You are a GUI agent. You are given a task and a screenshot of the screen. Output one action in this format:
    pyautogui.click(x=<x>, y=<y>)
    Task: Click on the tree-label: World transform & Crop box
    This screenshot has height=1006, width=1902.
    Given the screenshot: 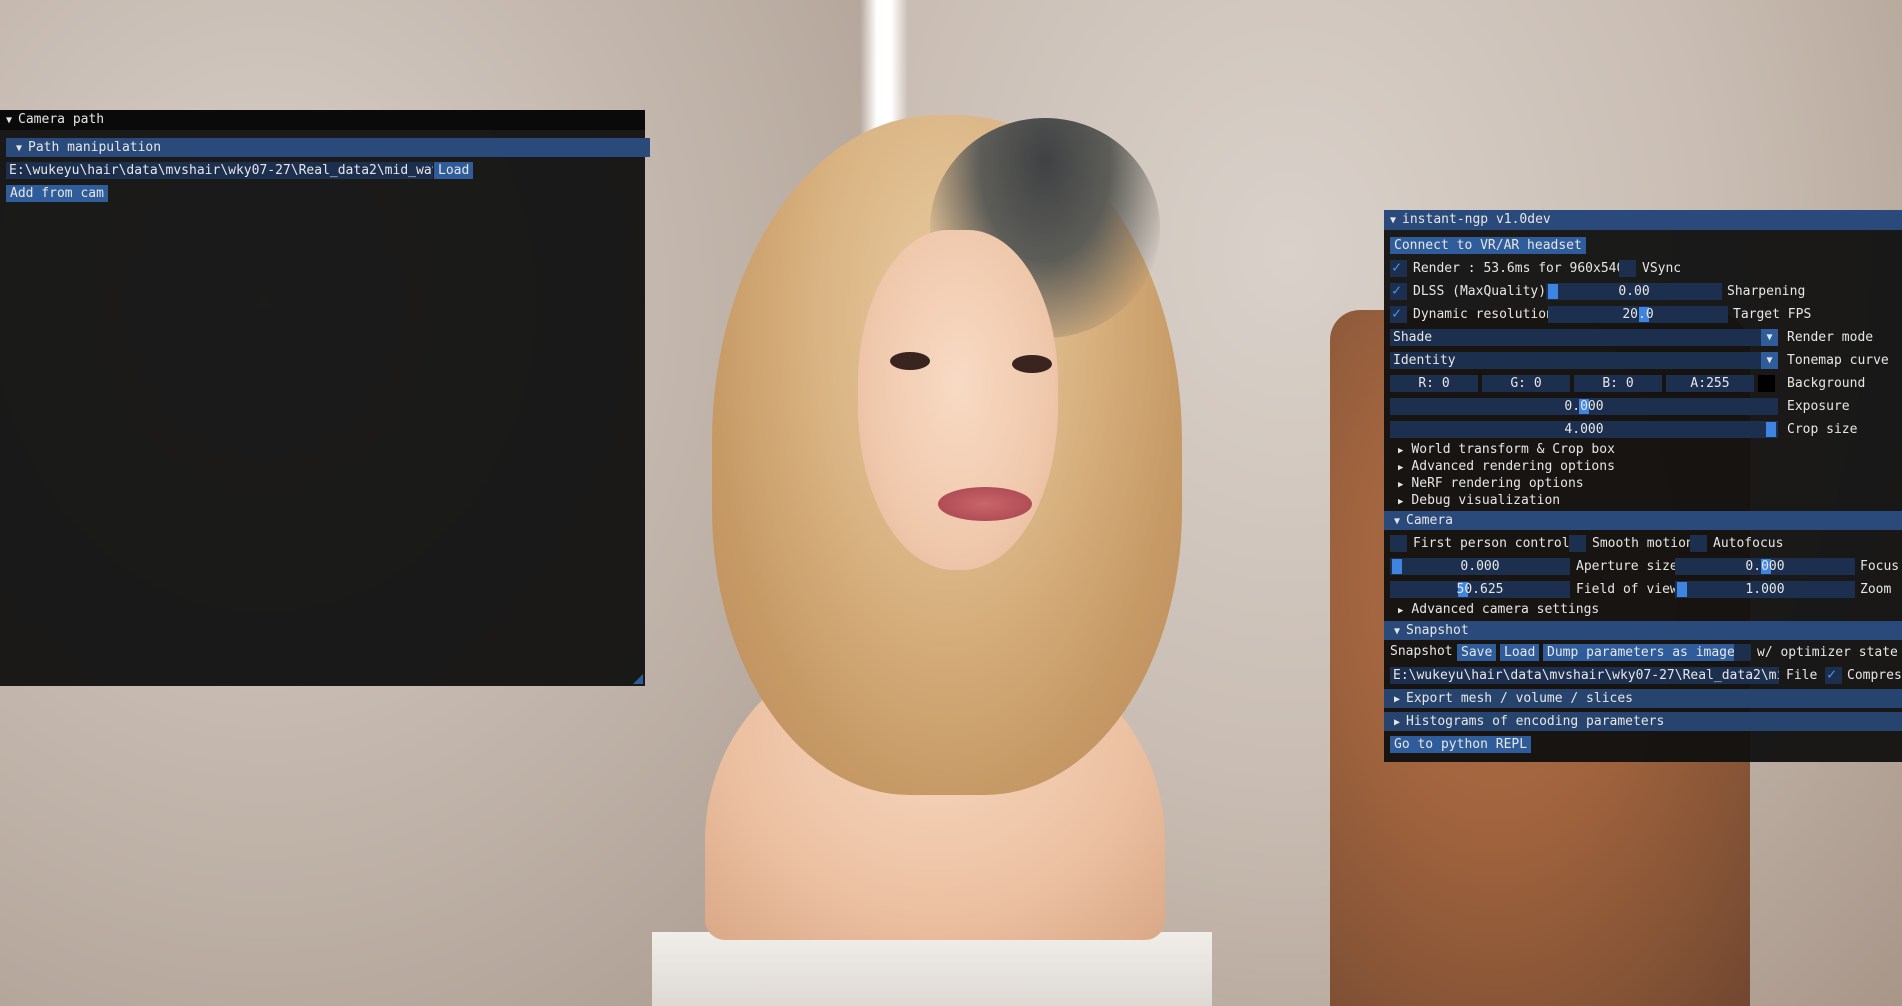 What is the action you would take?
    pyautogui.click(x=1513, y=449)
    